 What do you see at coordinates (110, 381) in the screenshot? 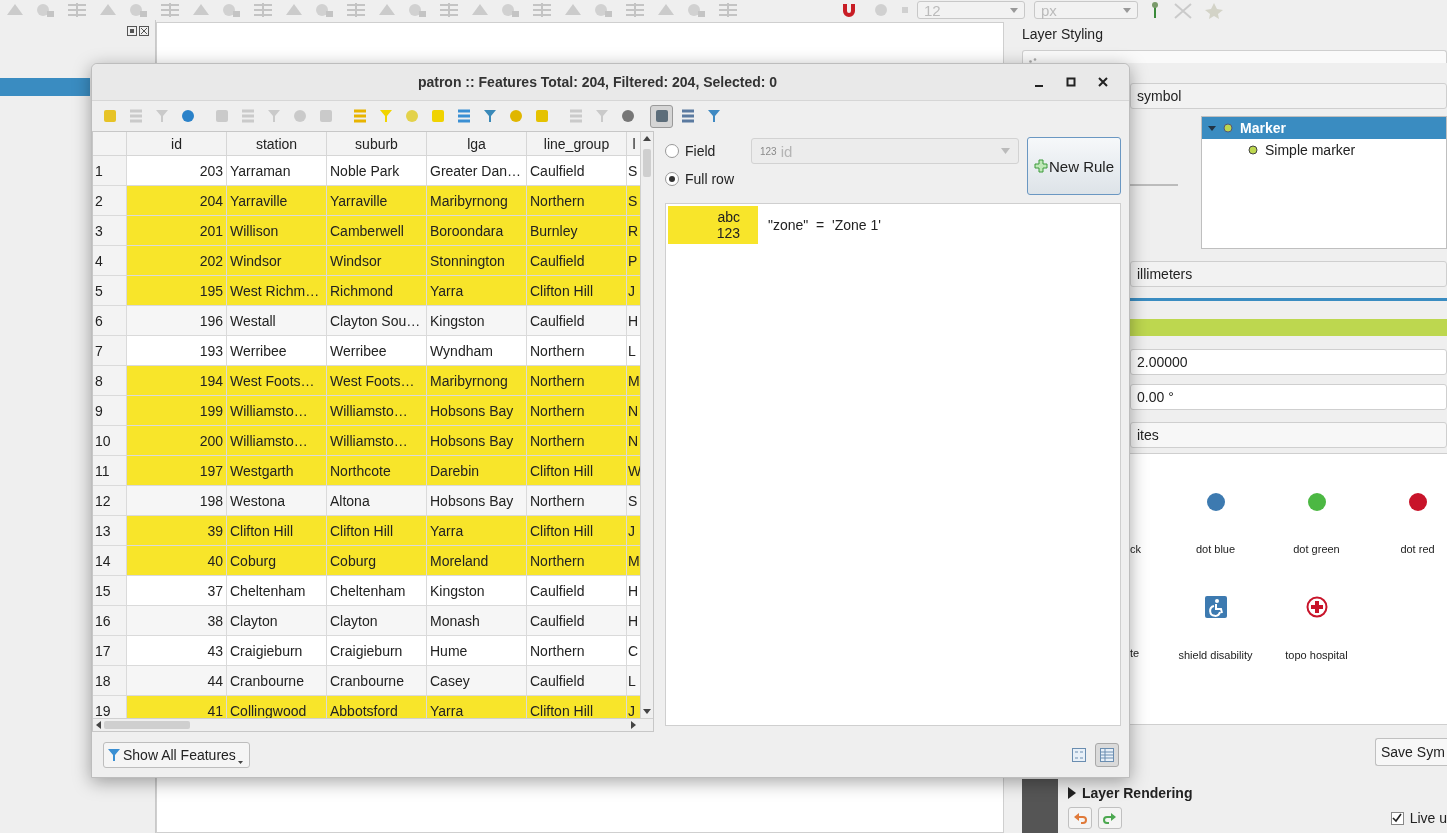
I see `row-number: 8` at bounding box center [110, 381].